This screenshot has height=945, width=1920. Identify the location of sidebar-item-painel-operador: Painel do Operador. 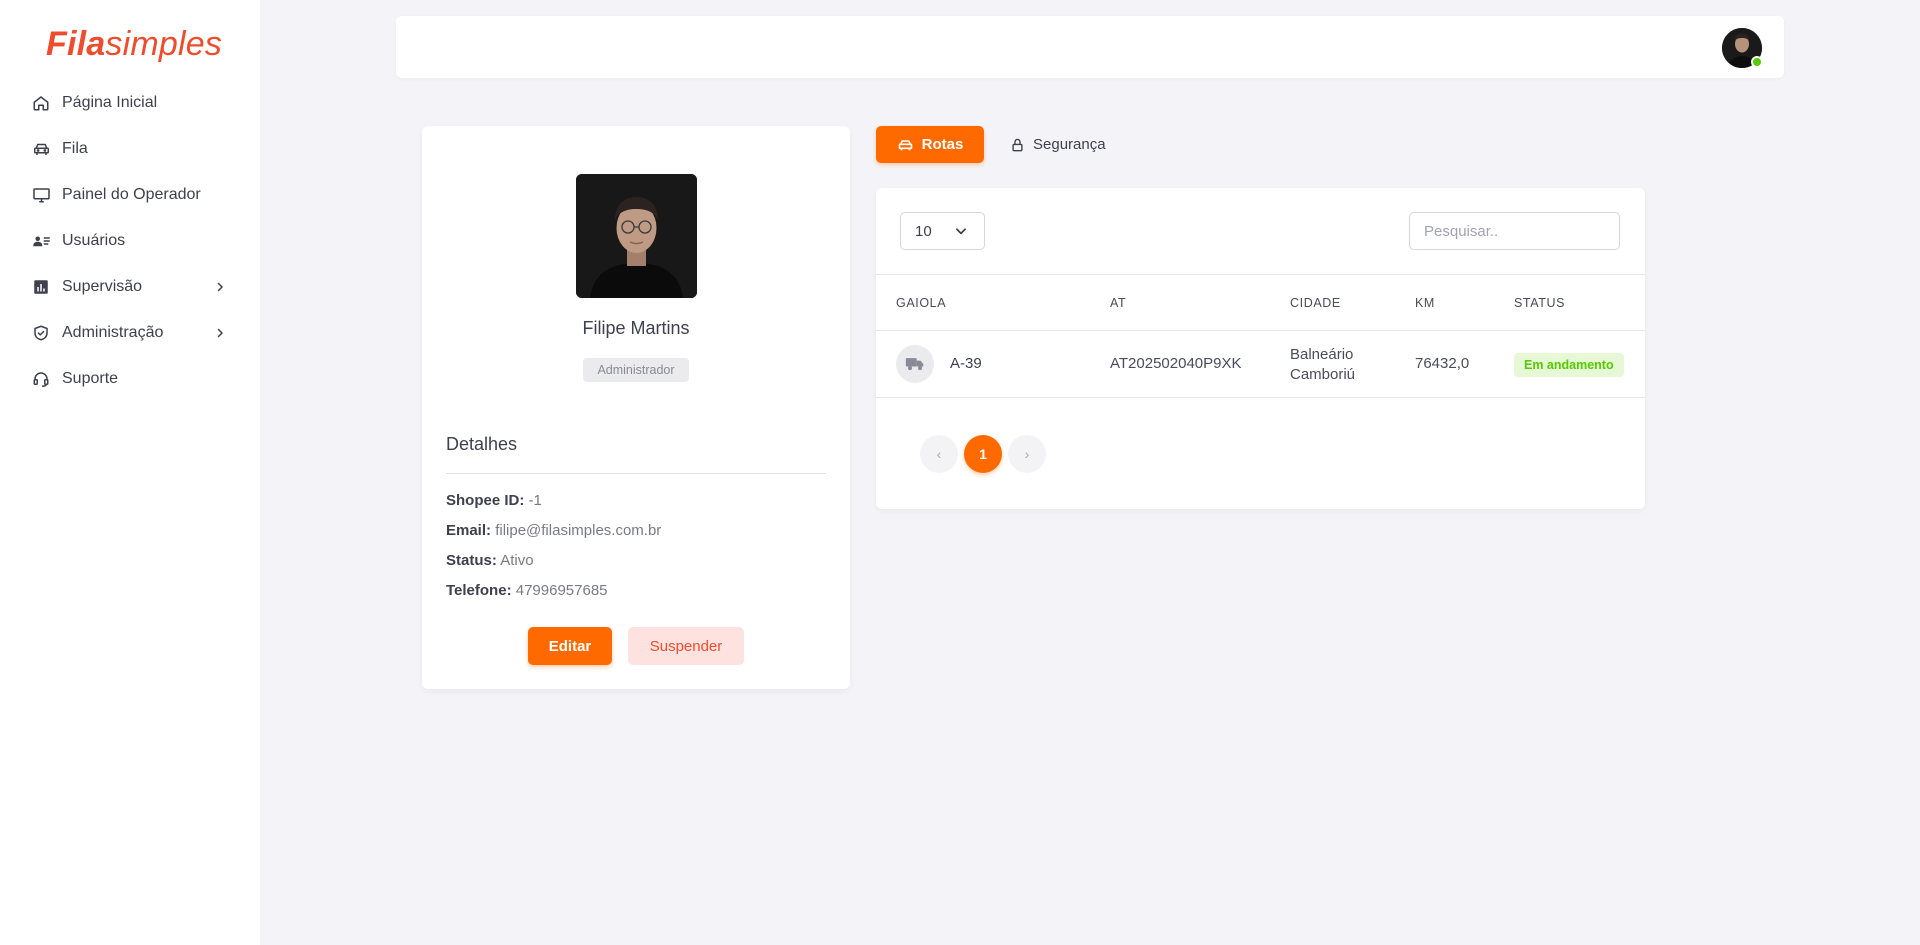
(130, 195).